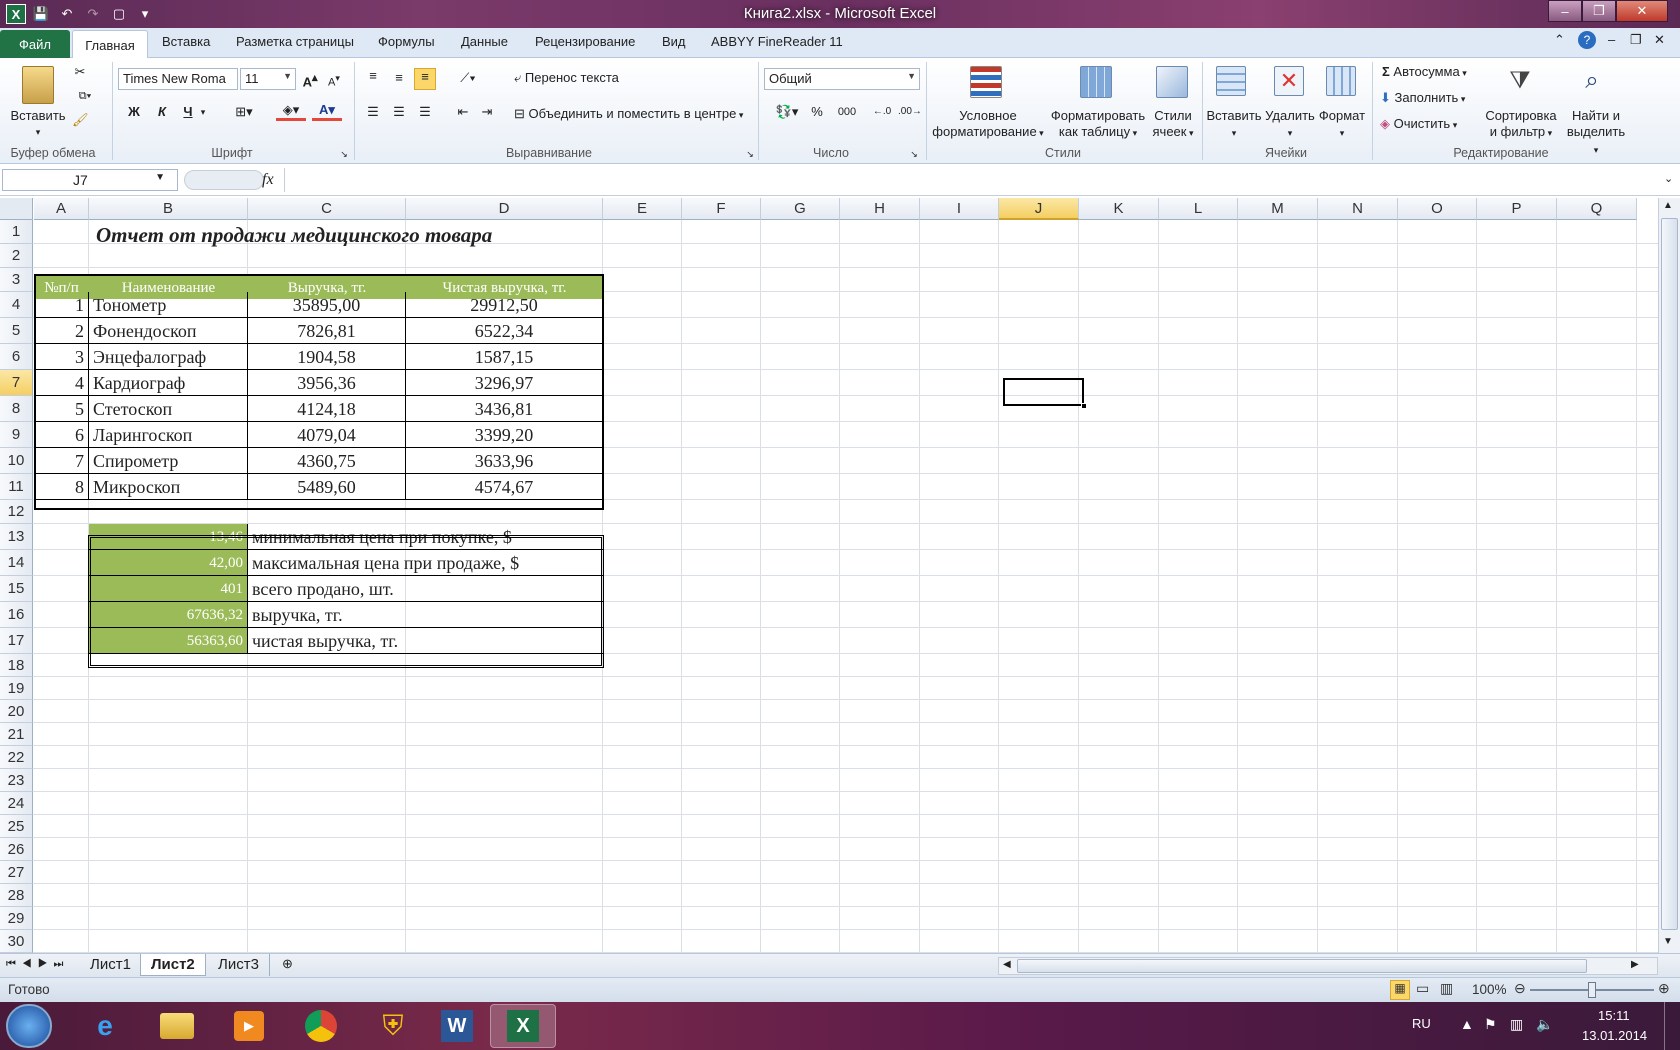 The image size is (1680, 1050). I want to click on column-header-f: F, so click(721, 209).